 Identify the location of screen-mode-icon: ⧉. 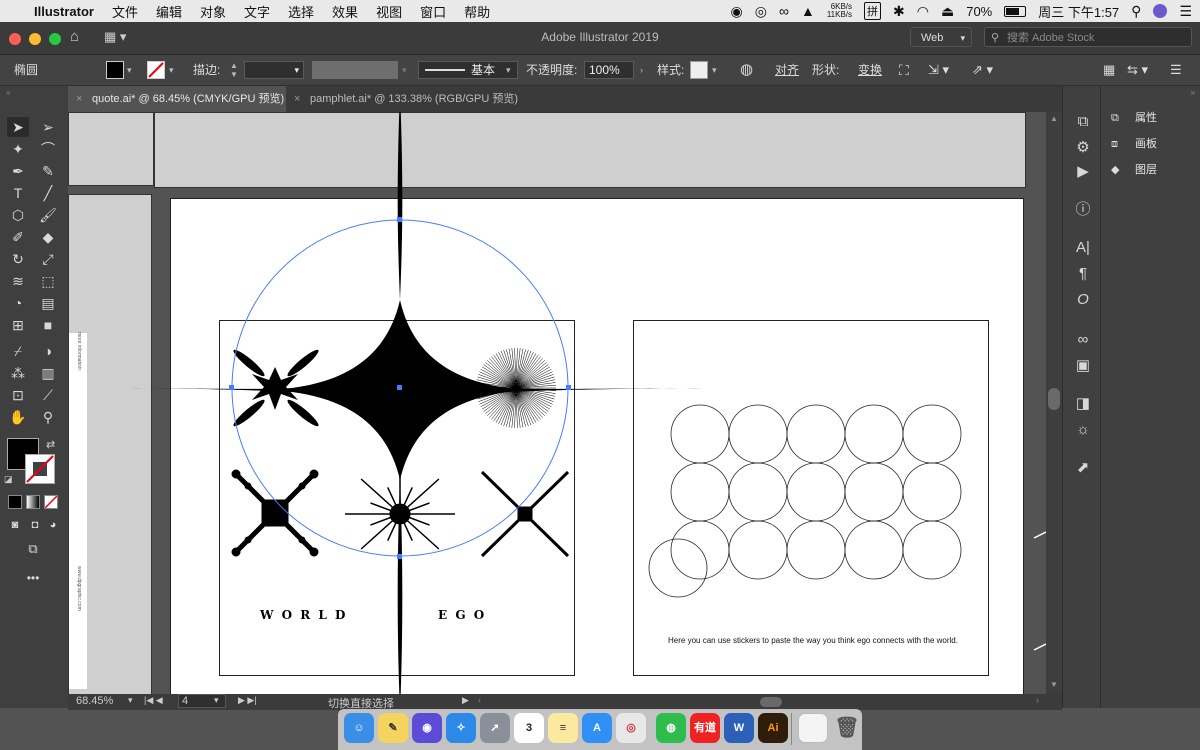
(33, 549).